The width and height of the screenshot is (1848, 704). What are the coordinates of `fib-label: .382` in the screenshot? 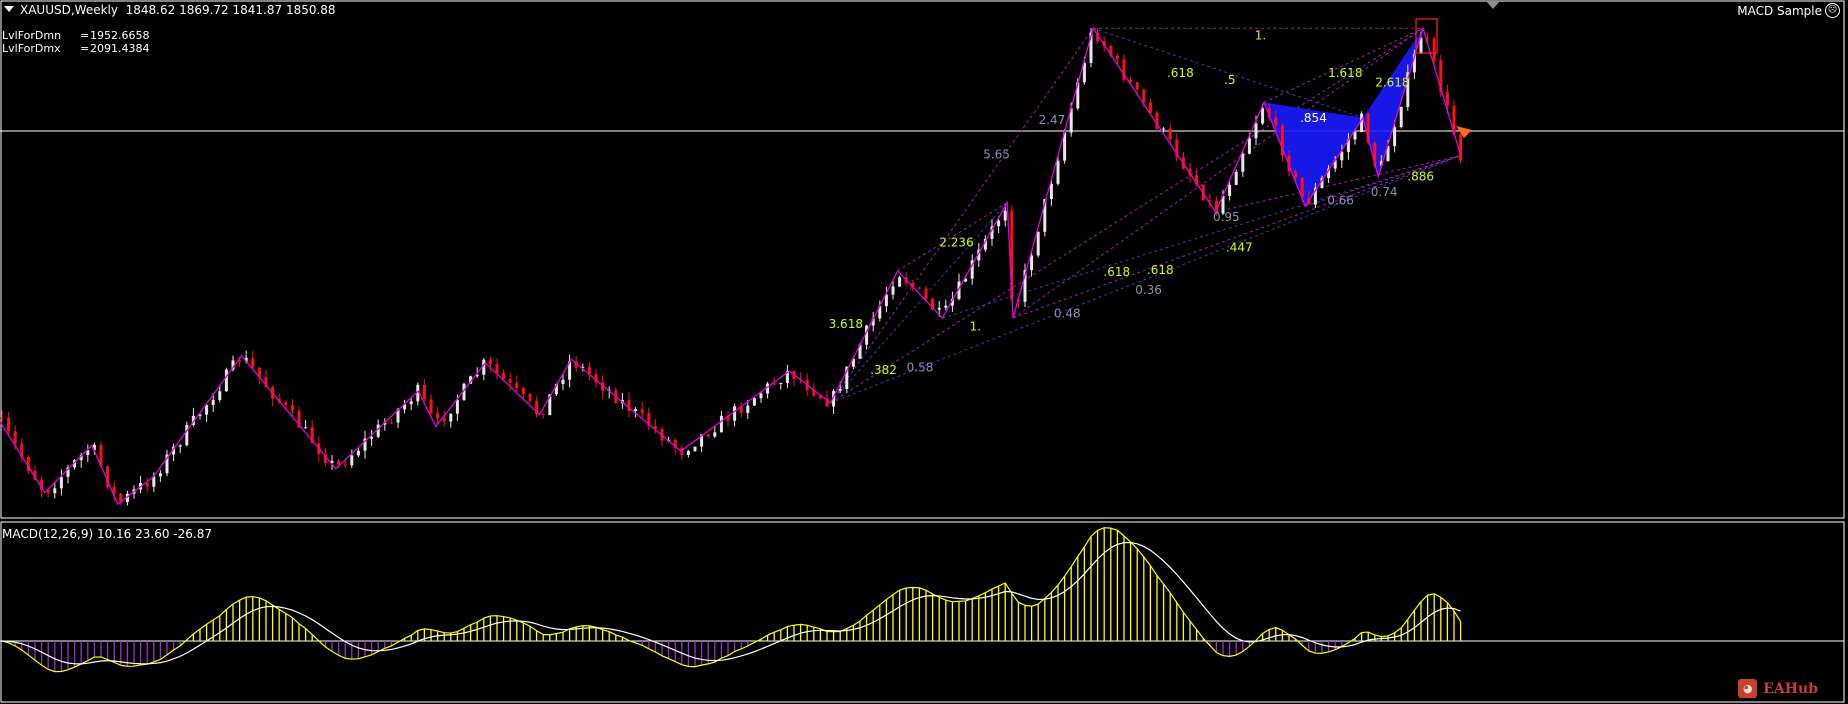 It's located at (883, 370).